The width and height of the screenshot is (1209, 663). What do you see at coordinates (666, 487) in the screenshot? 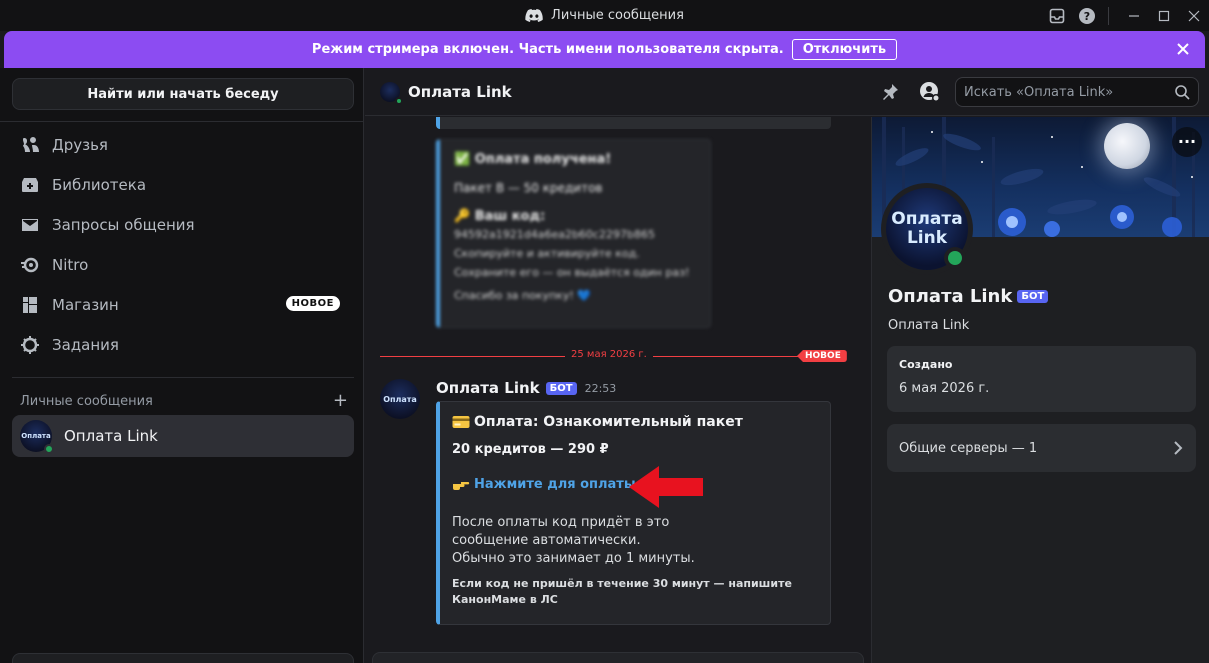
I see `red-arrow-icon` at bounding box center [666, 487].